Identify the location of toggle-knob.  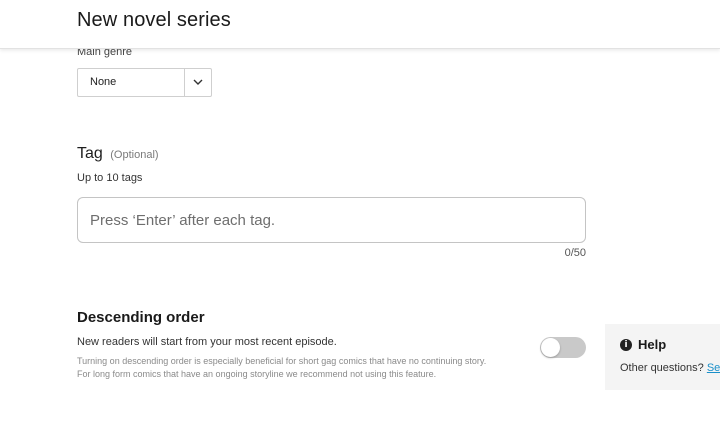
(550, 347).